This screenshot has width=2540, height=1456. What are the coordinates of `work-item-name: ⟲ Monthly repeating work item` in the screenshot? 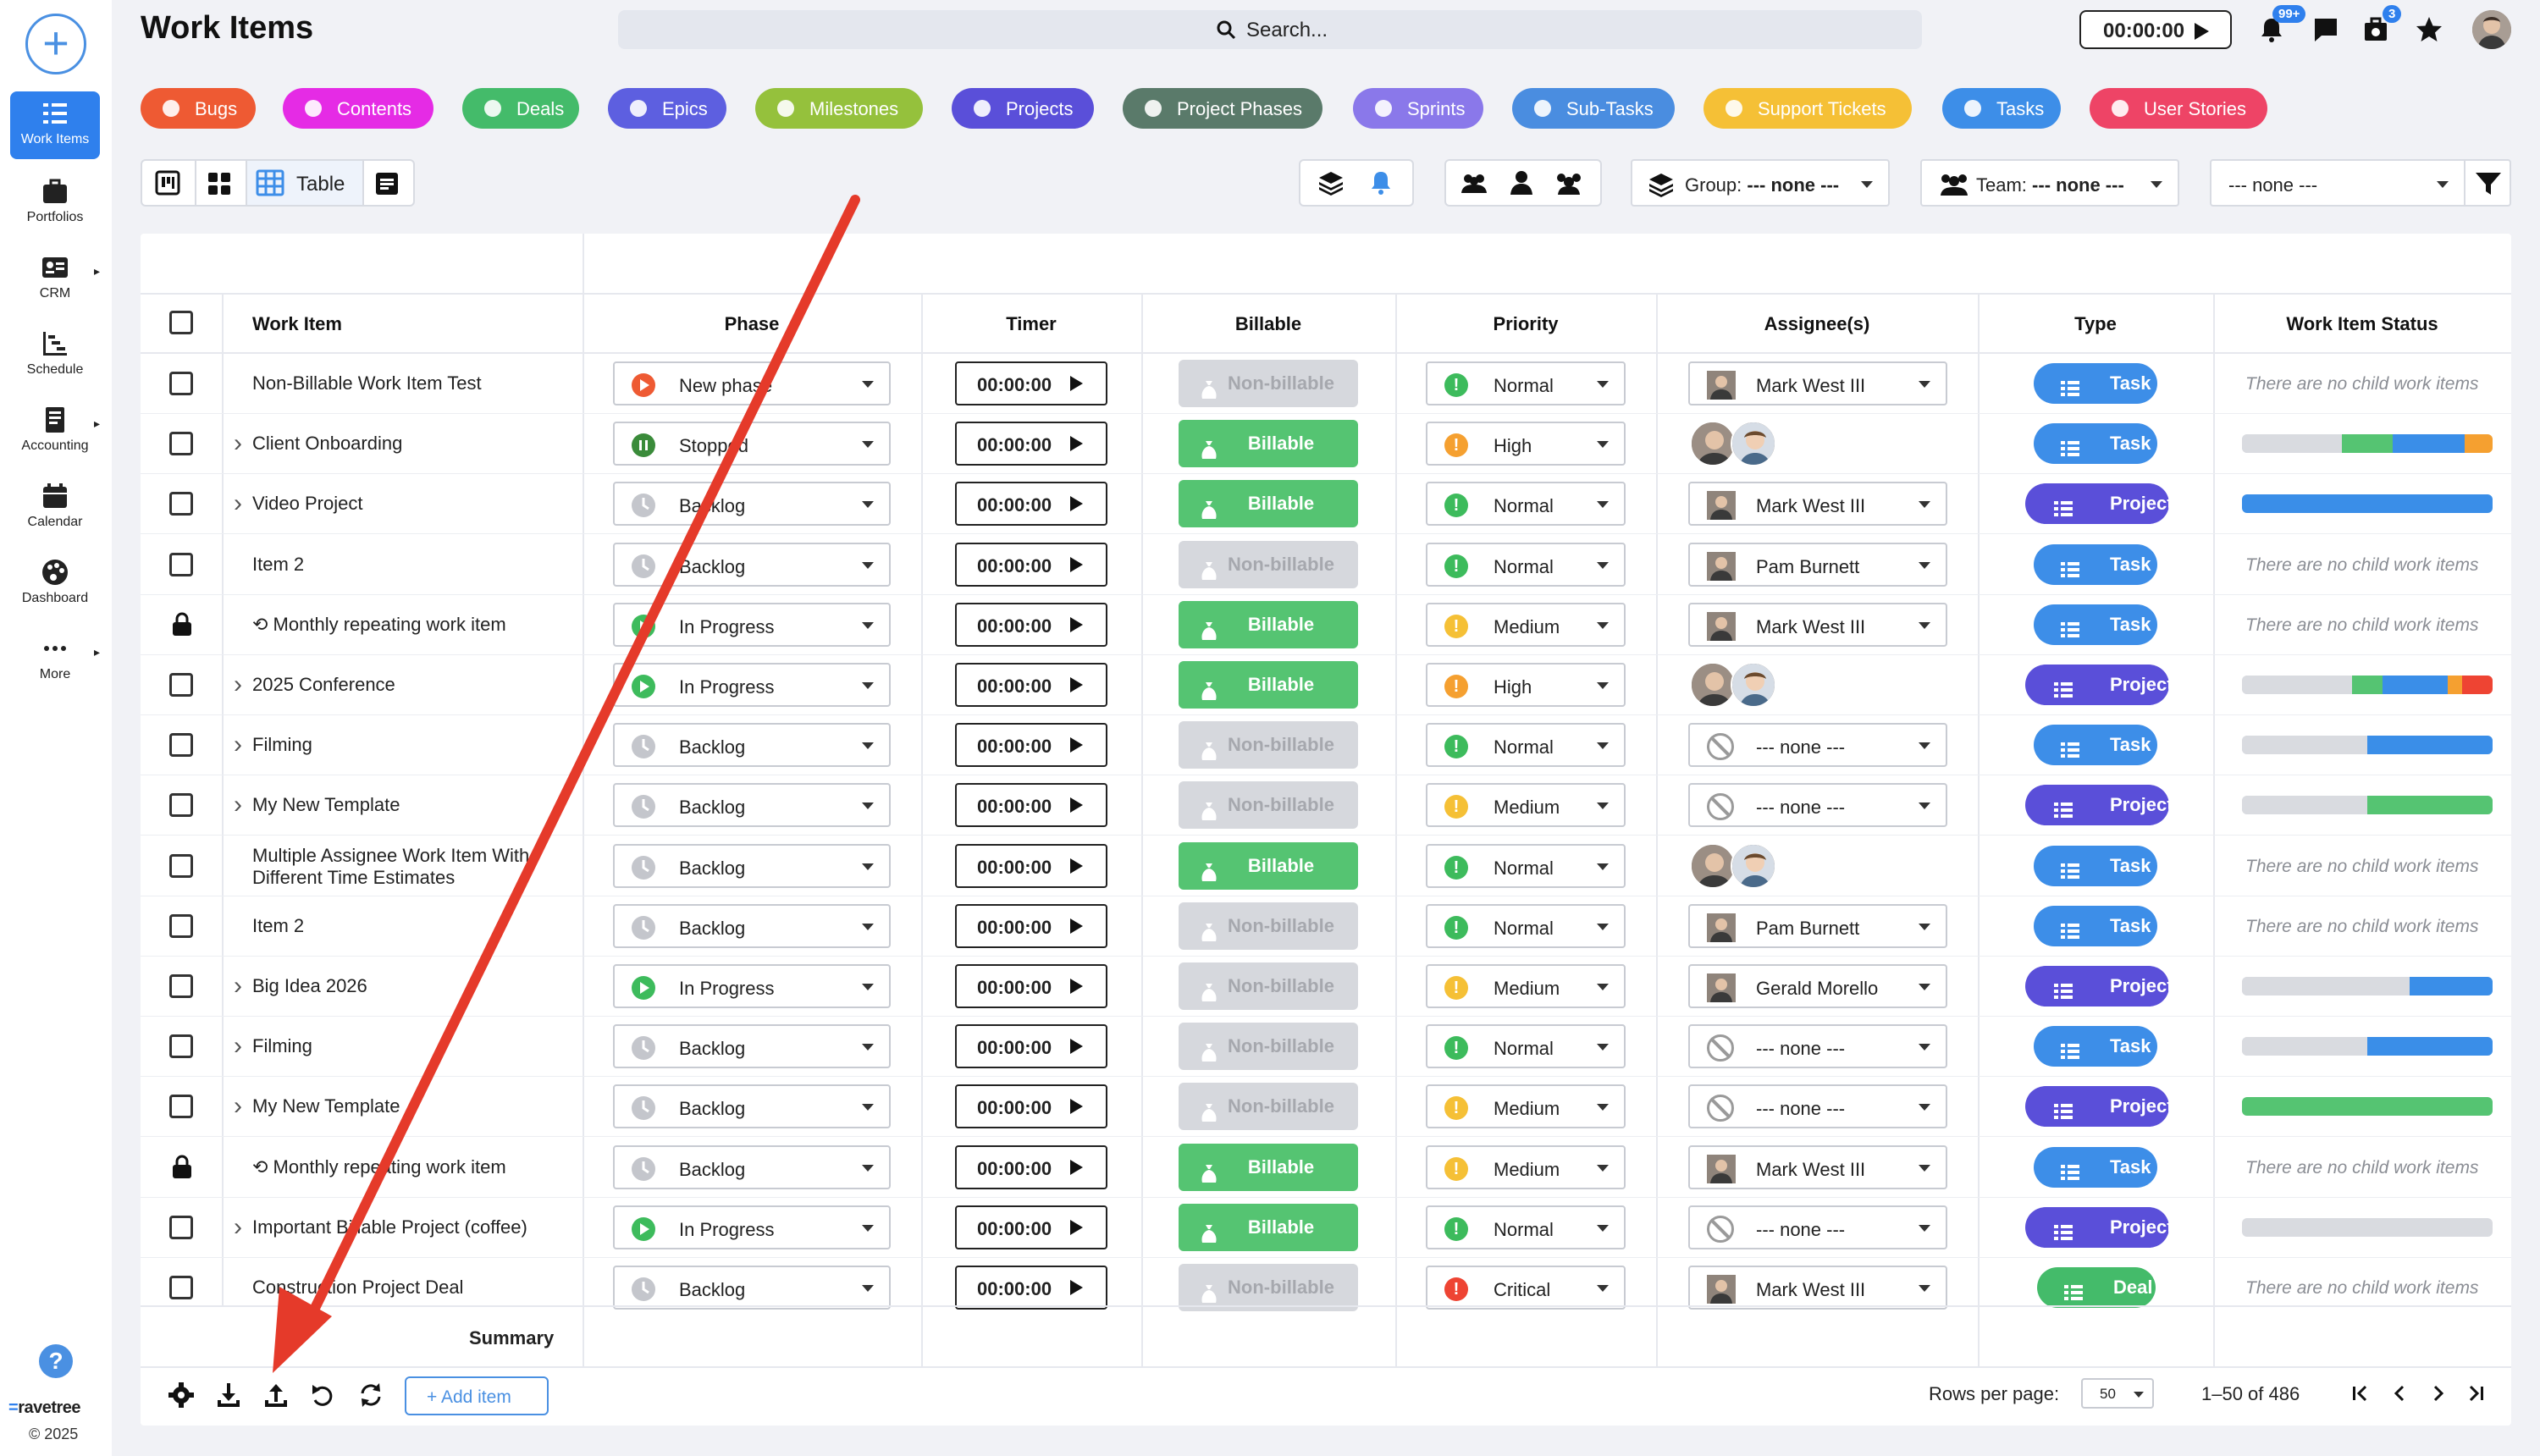 It's located at (413, 1167).